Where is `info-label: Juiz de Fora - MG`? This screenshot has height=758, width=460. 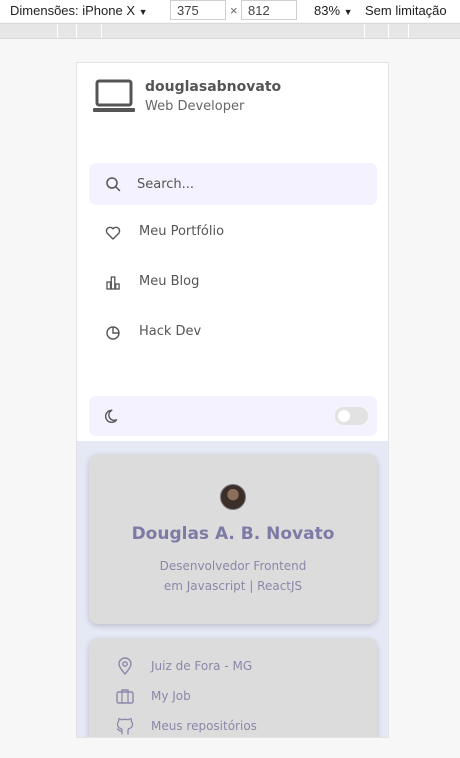 info-label: Juiz de Fora - MG is located at coordinates (202, 666).